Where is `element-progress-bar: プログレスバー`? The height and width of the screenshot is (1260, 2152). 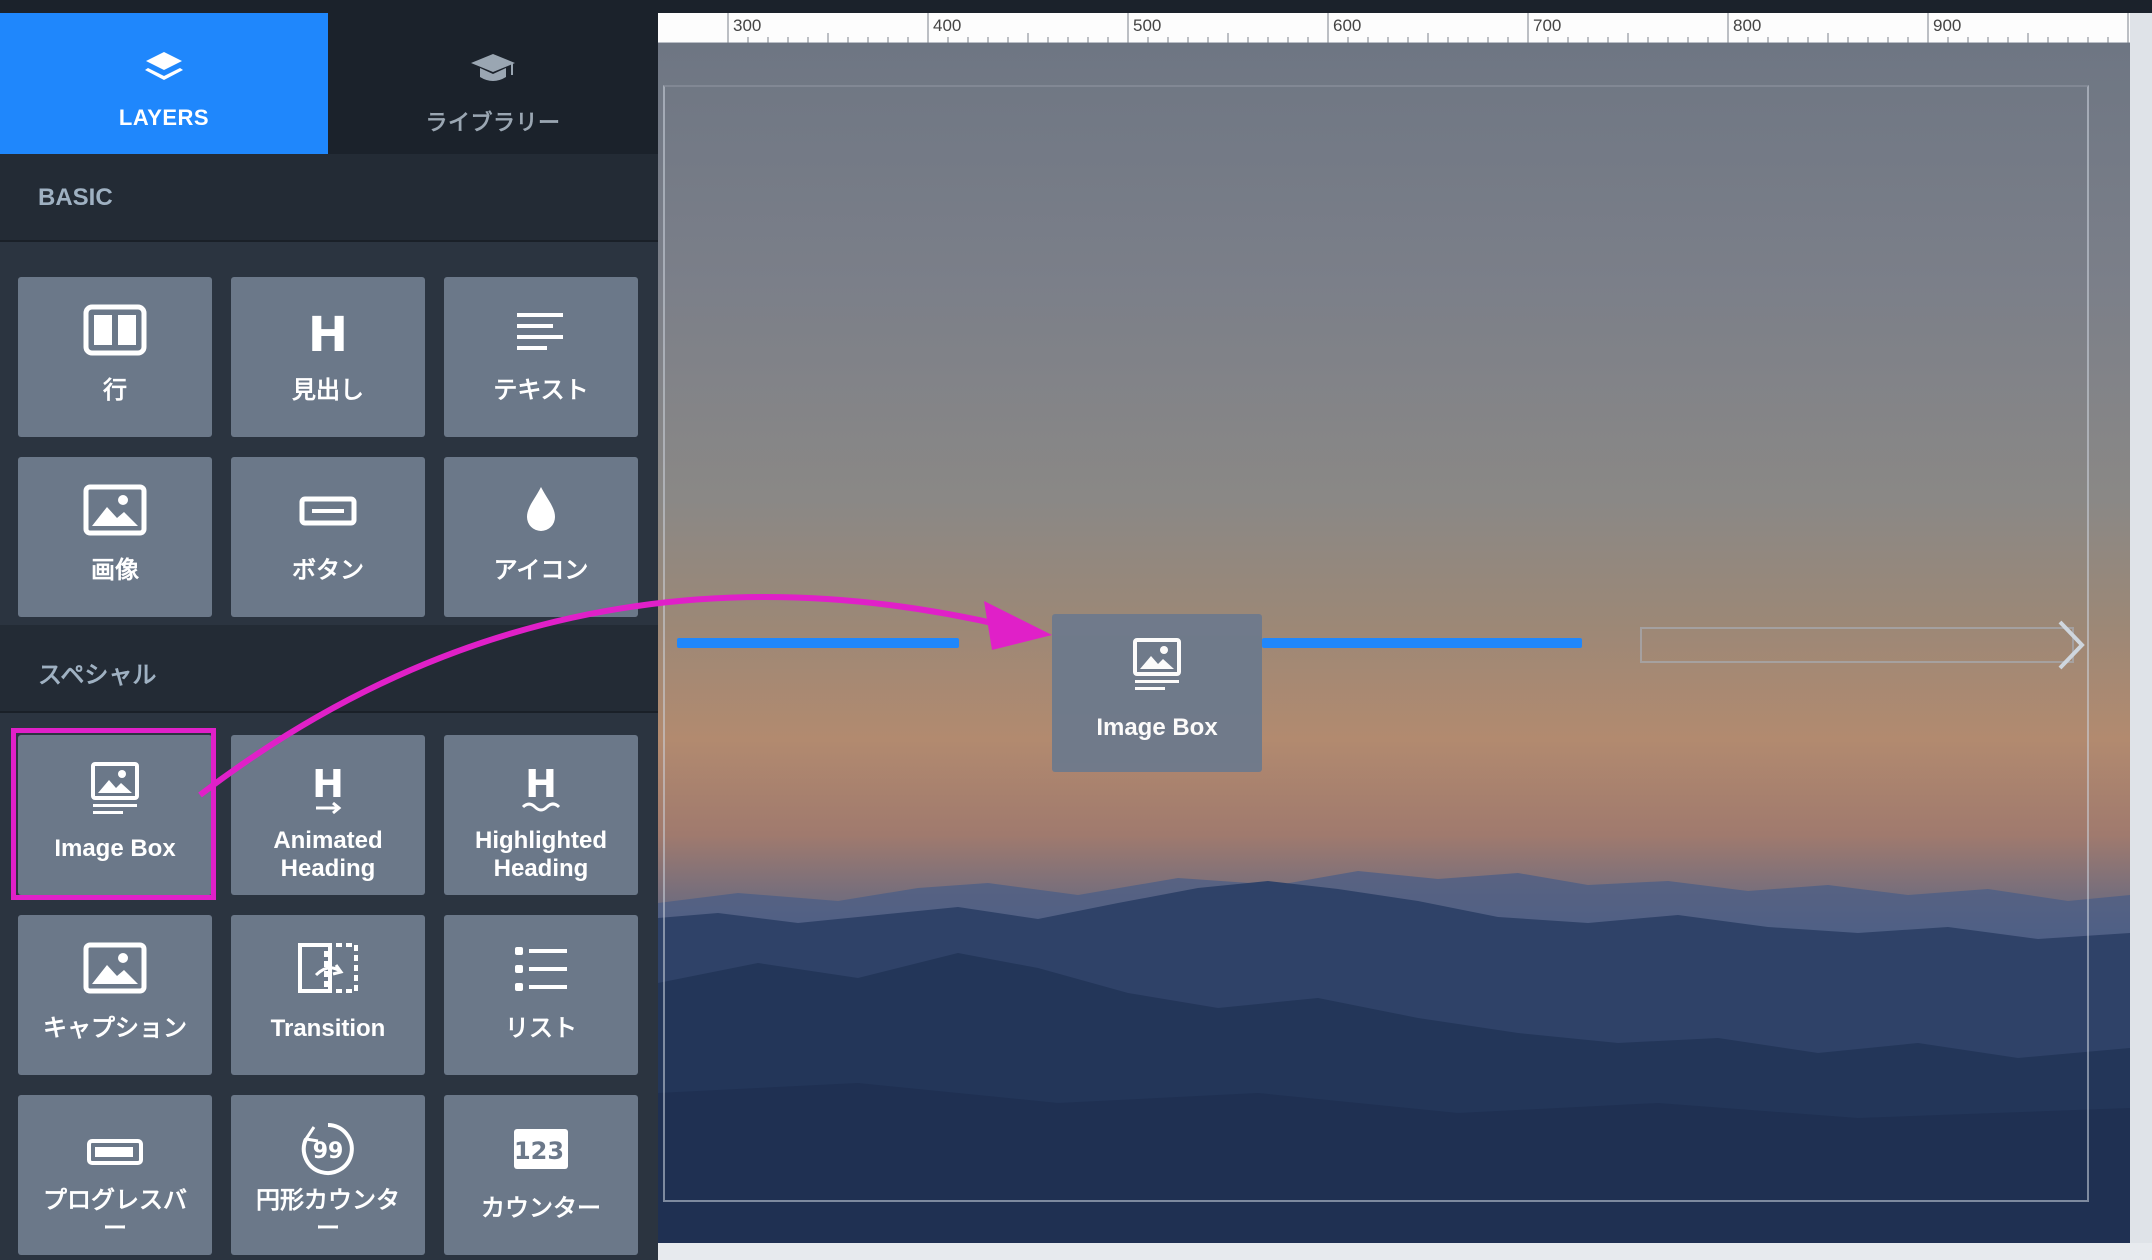 element-progress-bar: プログレスバー is located at coordinates (115, 1175).